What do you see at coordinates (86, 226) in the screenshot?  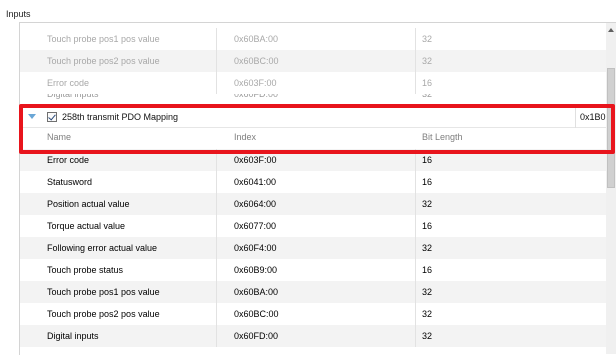 I see `cell-name: Torque actual value` at bounding box center [86, 226].